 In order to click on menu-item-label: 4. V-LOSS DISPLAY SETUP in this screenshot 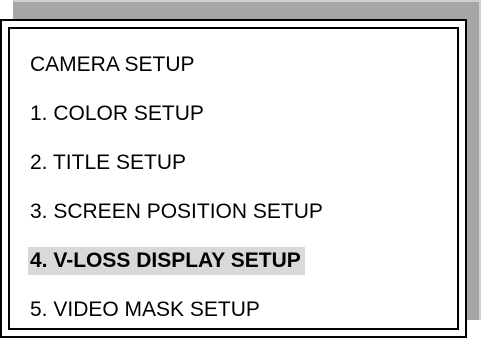, I will do `click(166, 261)`.